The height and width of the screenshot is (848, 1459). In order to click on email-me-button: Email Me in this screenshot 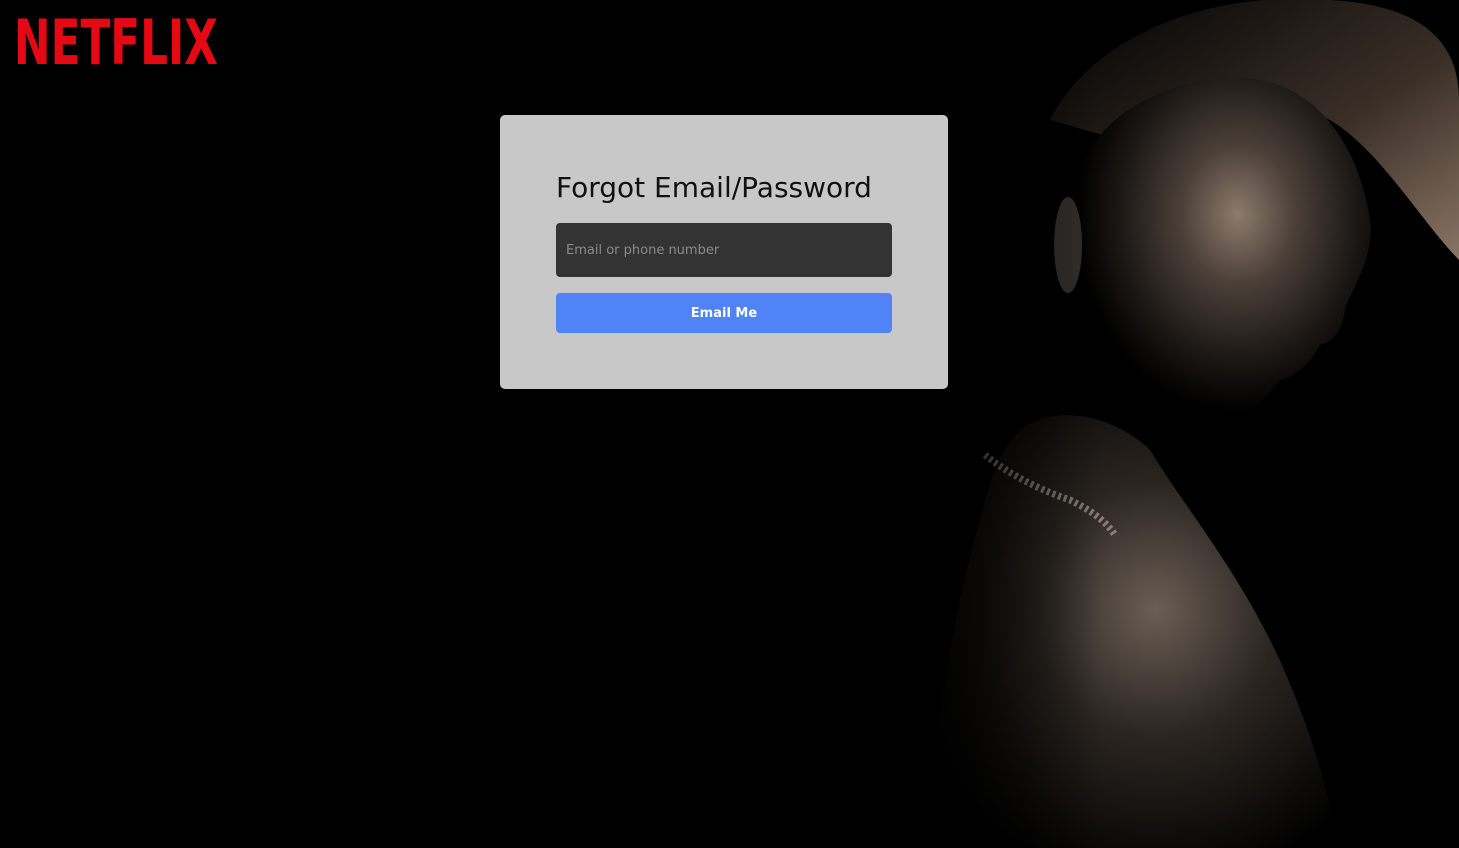, I will do `click(724, 313)`.